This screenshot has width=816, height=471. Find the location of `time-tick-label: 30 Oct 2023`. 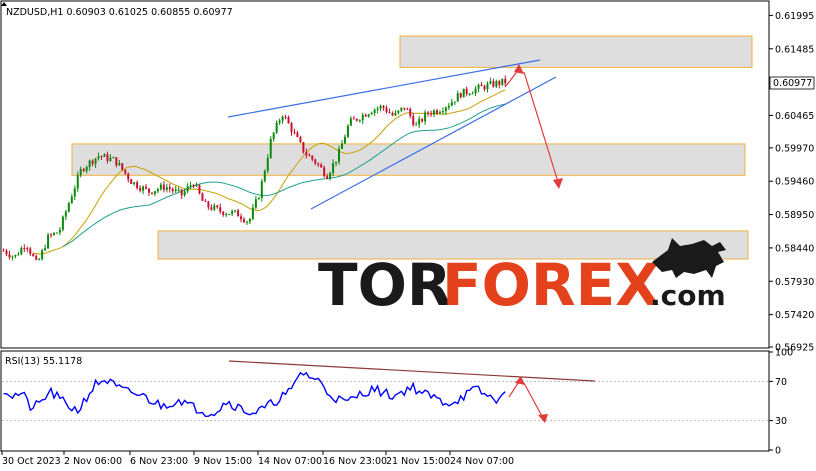

time-tick-label: 30 Oct 2023 is located at coordinates (31, 461).